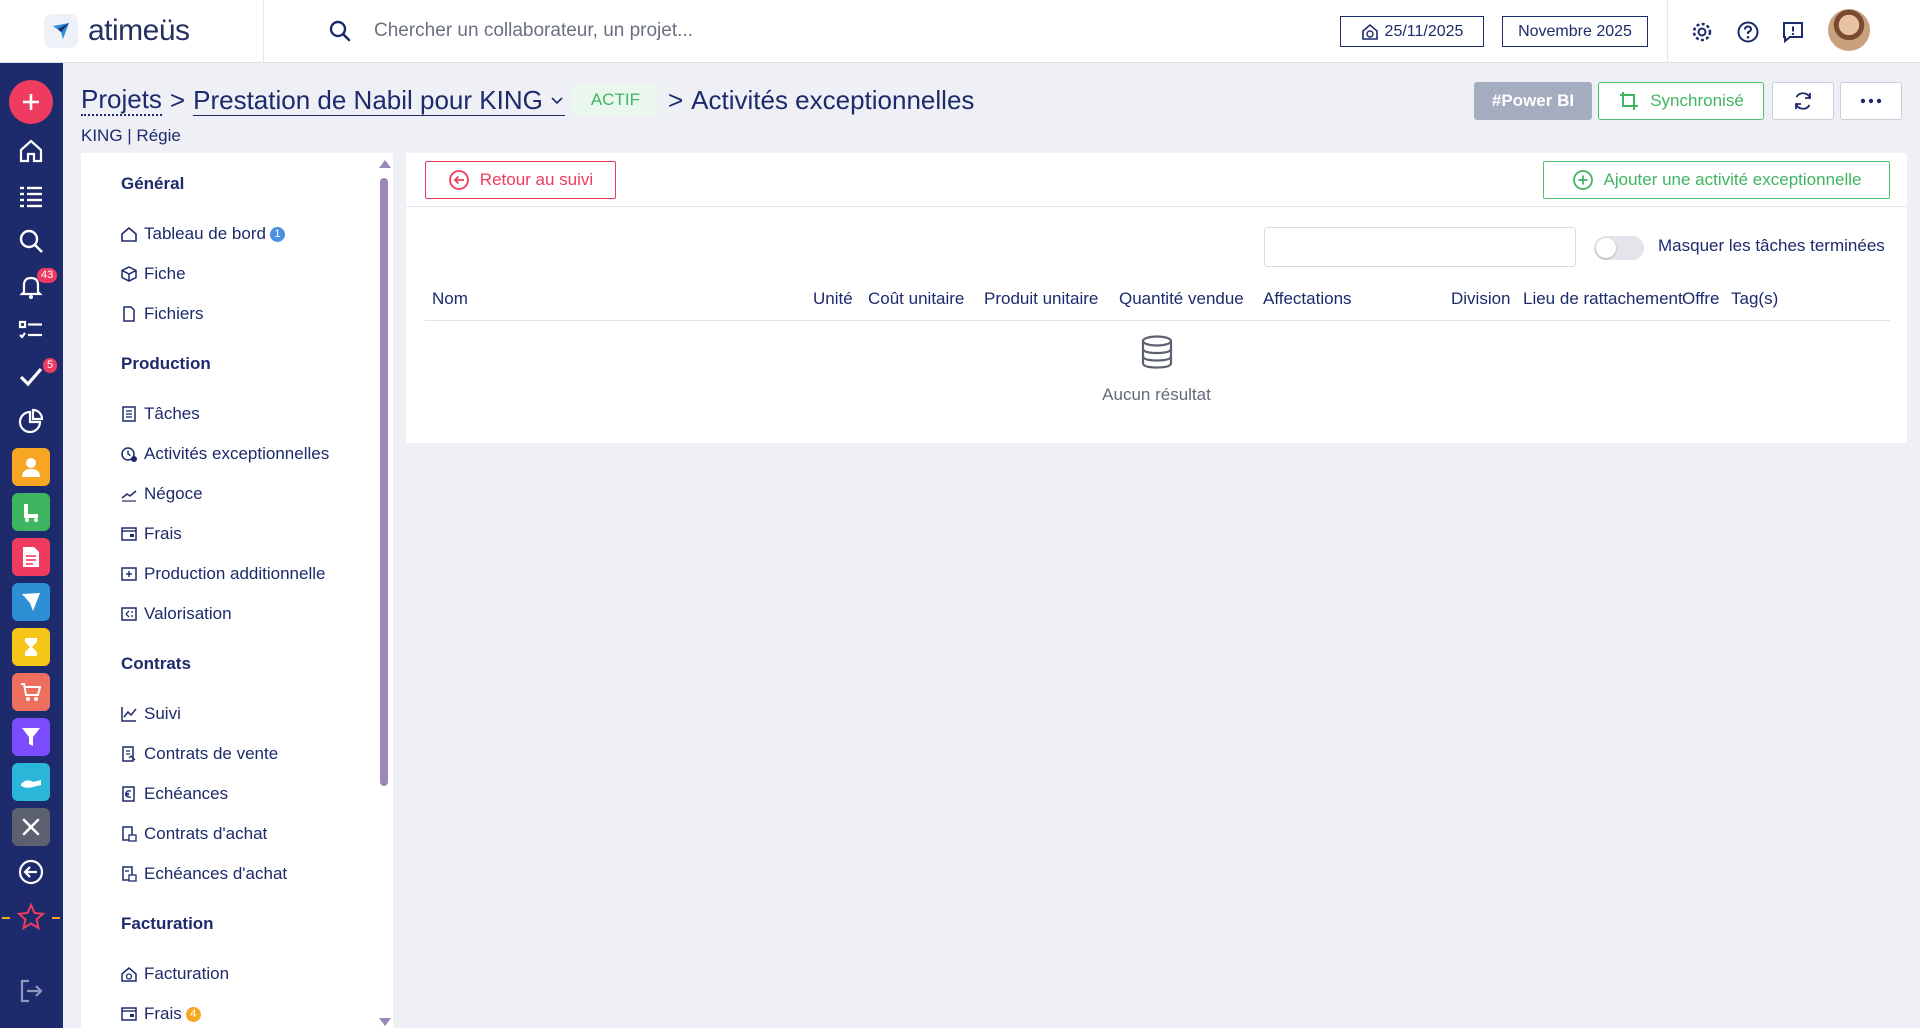 This screenshot has height=1028, width=1920. I want to click on nav-back, so click(31, 872).